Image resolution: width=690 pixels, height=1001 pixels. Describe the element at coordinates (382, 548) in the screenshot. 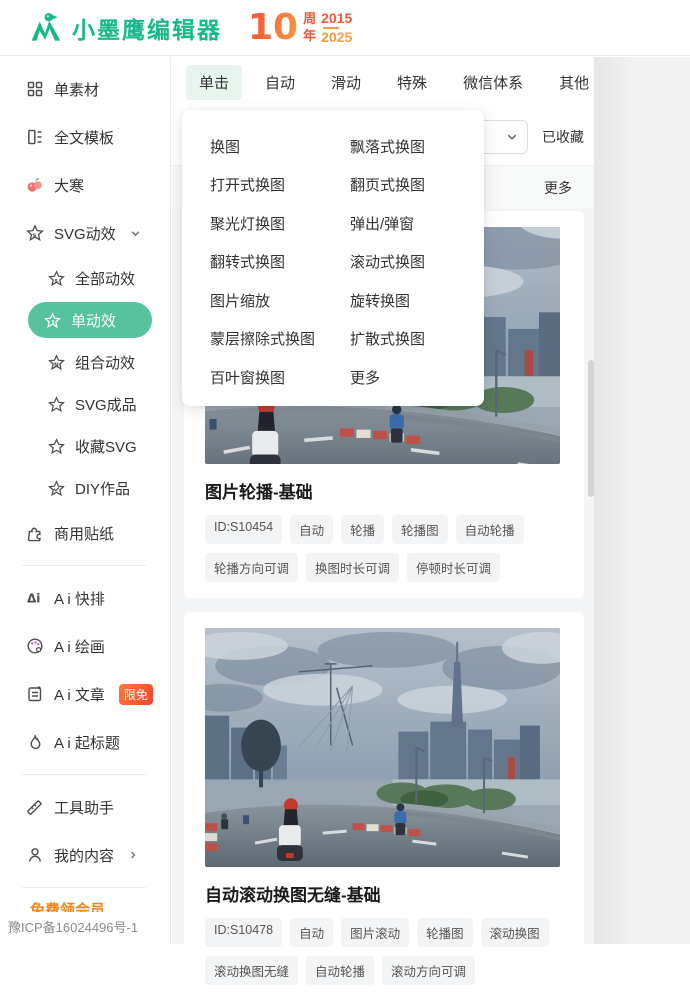

I see `card-tags: ID:S10454自动轮播轮播图自动轮播轮播方向可调换图时长可调停顿时长可调` at that location.